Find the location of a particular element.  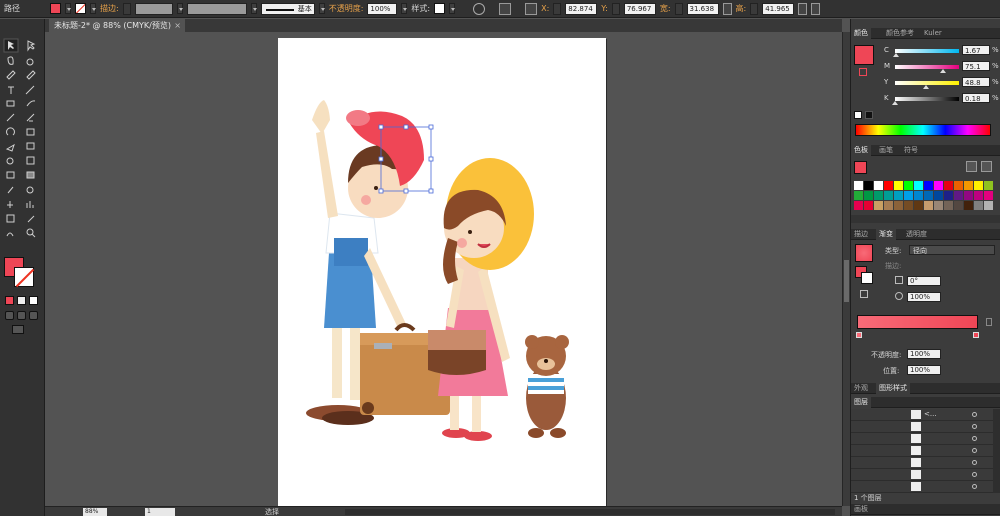

gradient-aspect-field: 100% is located at coordinates (924, 297).